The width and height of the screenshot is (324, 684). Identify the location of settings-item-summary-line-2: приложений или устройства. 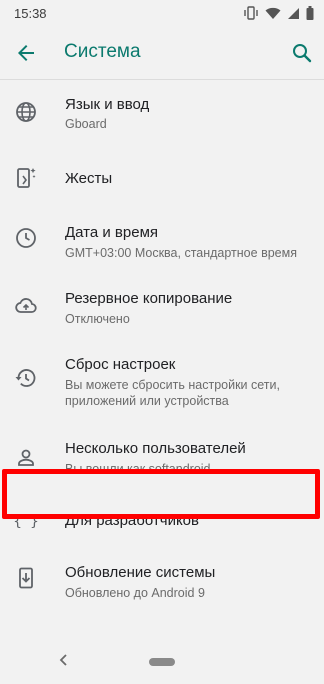
(147, 401).